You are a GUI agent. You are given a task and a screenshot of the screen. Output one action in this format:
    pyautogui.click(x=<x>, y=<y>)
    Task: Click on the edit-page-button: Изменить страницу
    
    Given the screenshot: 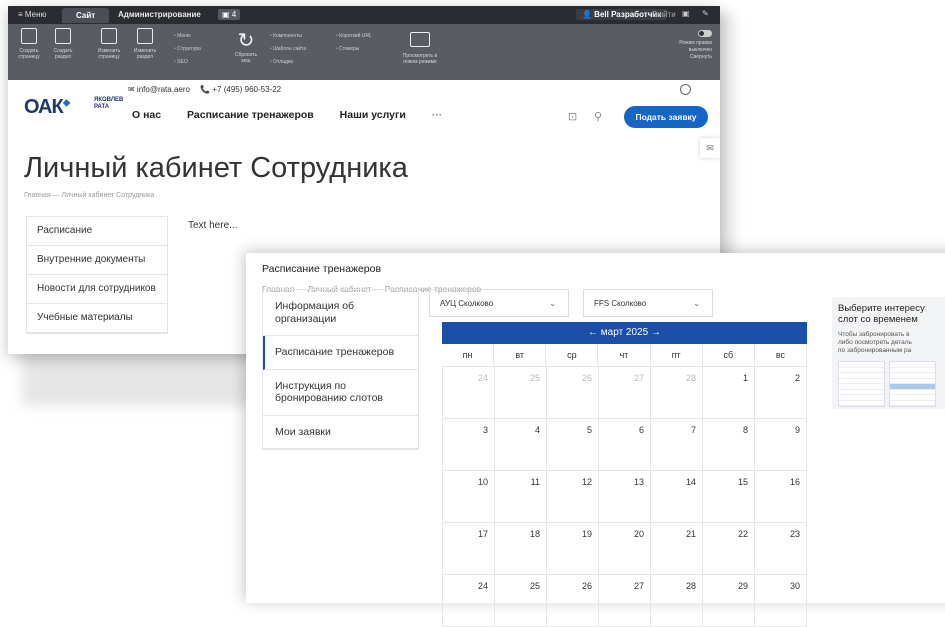 What is the action you would take?
    pyautogui.click(x=109, y=44)
    